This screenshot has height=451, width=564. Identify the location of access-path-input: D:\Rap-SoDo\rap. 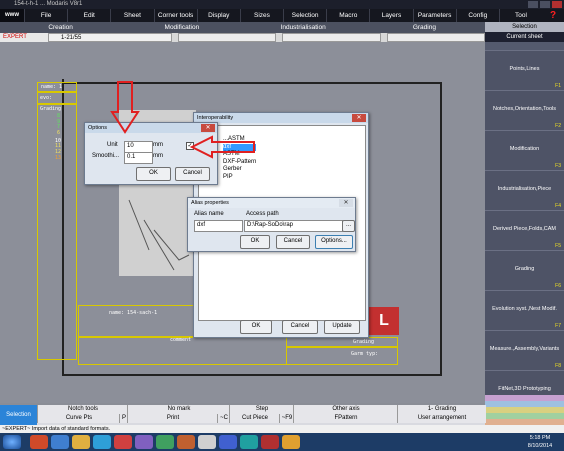
(293, 226).